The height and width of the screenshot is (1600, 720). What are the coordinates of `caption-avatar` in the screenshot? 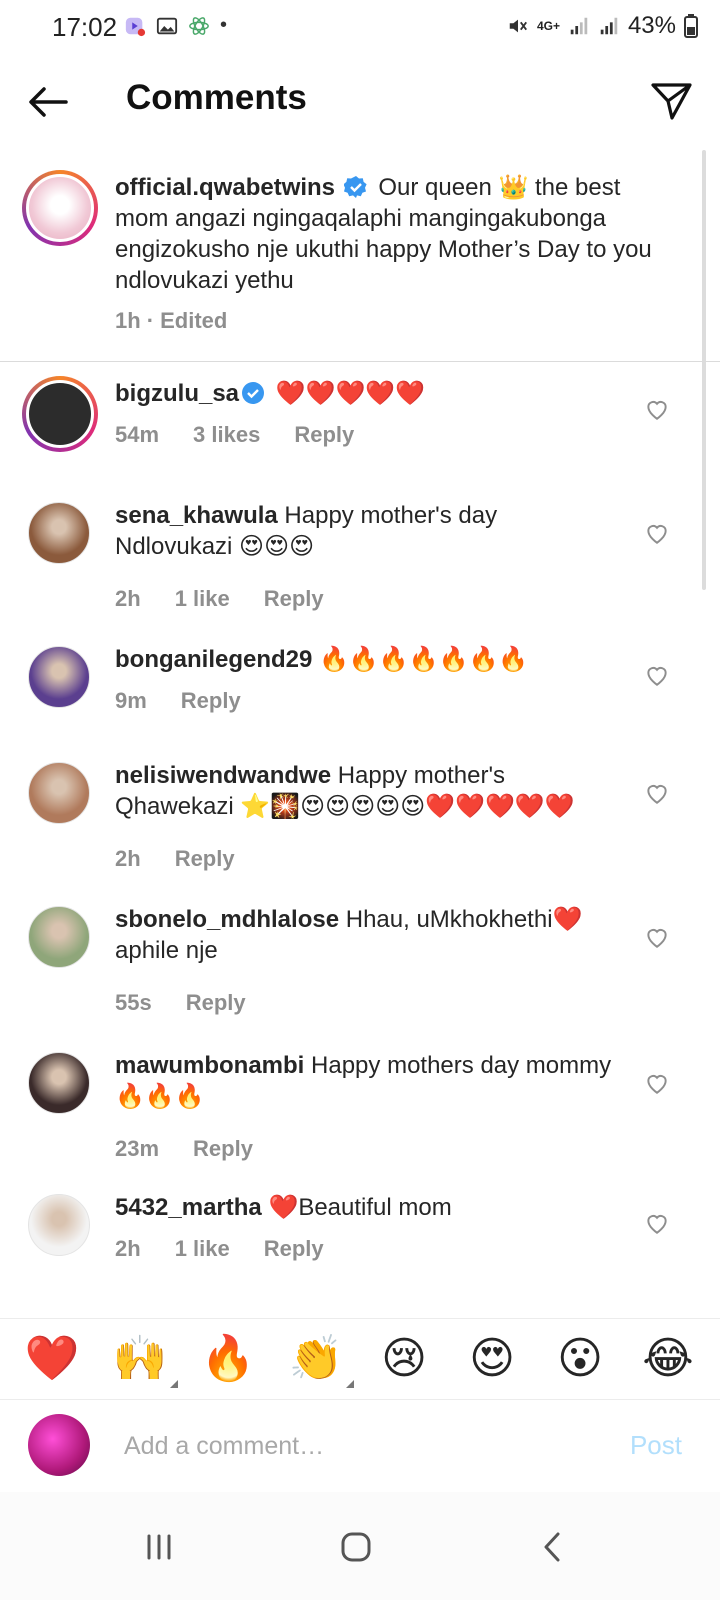 It's located at (60, 208).